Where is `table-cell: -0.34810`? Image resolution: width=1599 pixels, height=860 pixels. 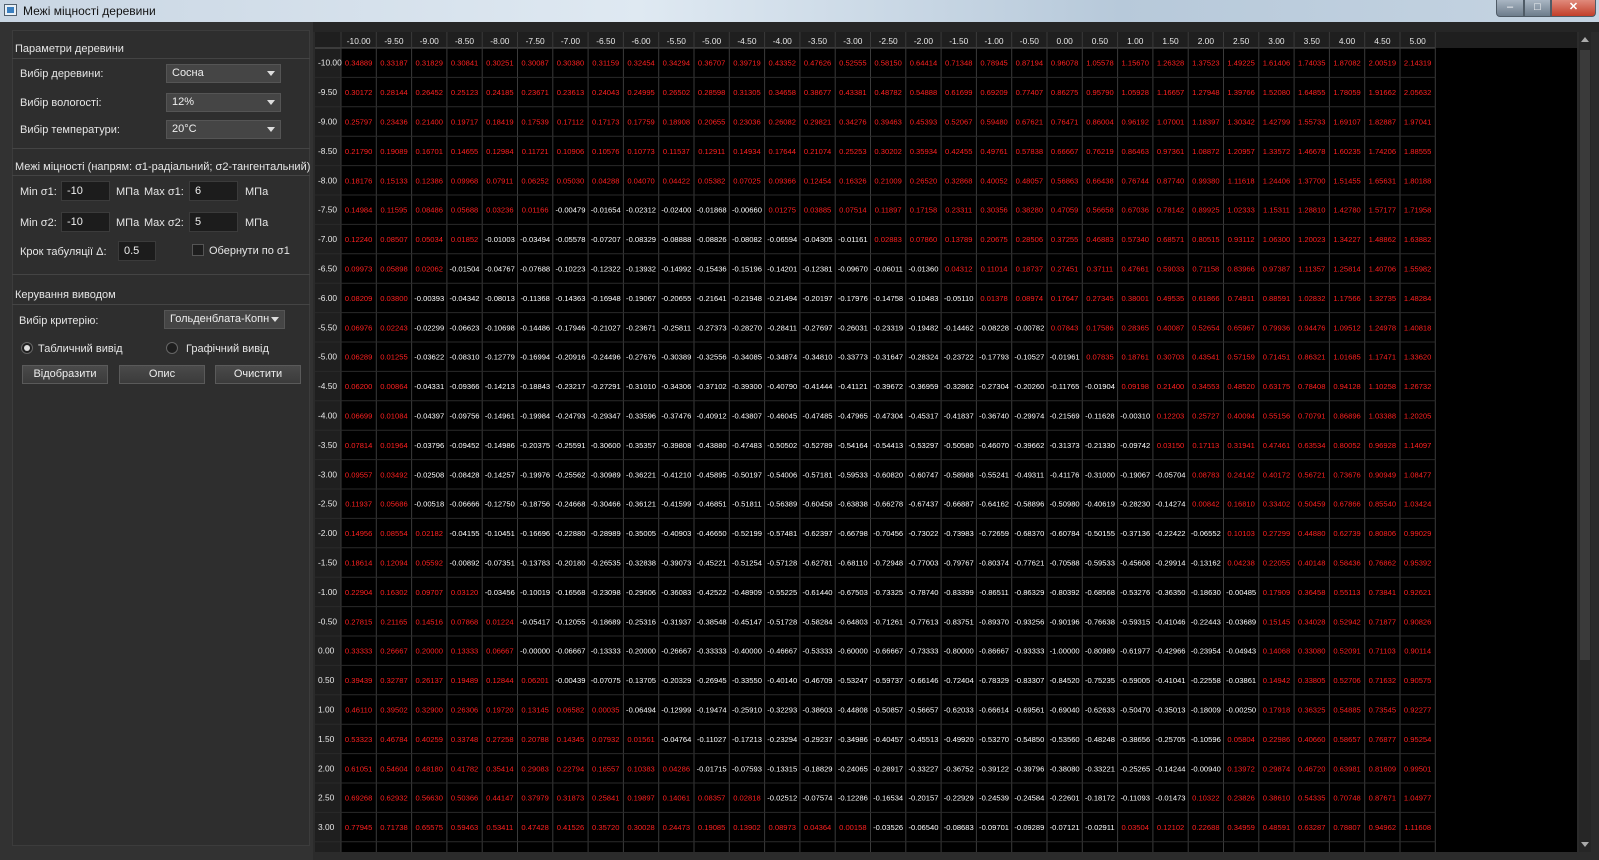
table-cell: -0.34810 is located at coordinates (818, 357).